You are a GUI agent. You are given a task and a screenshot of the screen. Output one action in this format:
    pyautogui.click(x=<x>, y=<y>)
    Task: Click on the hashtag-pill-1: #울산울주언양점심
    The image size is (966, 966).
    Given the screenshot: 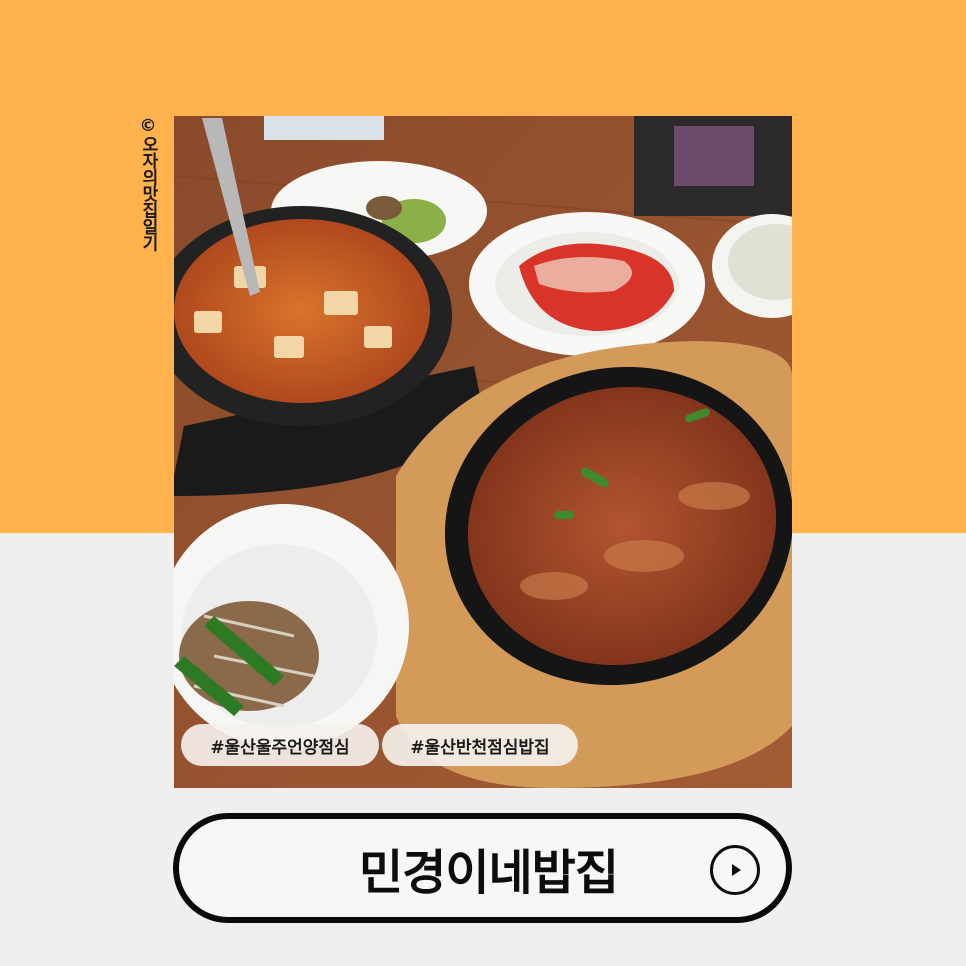 What is the action you would take?
    pyautogui.click(x=280, y=745)
    